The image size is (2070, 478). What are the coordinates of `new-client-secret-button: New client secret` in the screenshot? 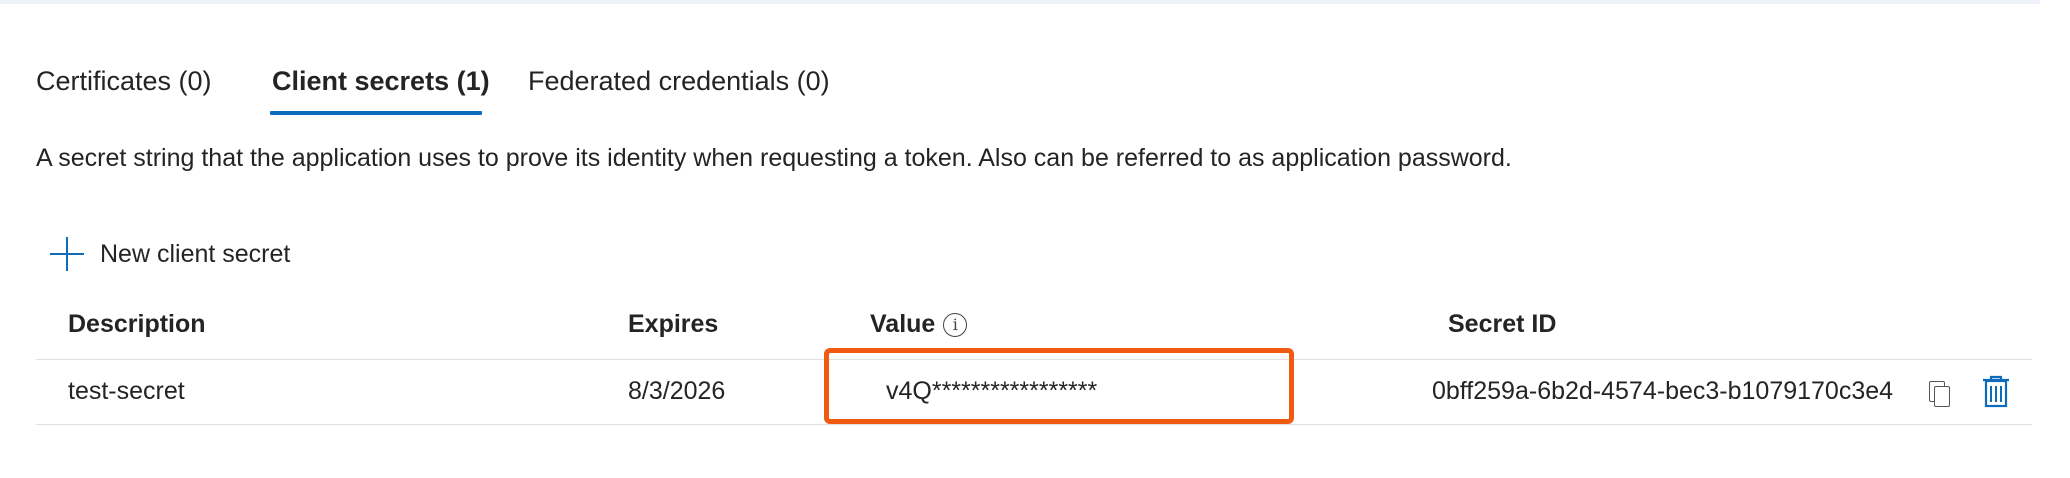 It's located at (170, 254).